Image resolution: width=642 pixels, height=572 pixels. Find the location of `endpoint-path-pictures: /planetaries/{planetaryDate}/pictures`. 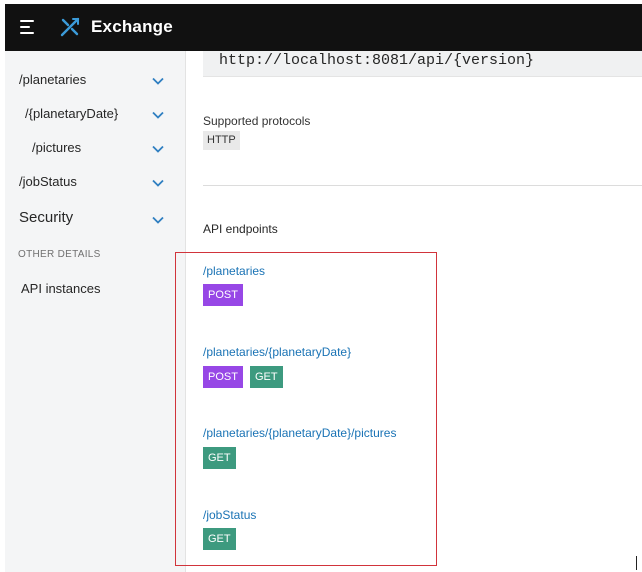

endpoint-path-pictures: /planetaries/{planetaryDate}/pictures is located at coordinates (299, 433).